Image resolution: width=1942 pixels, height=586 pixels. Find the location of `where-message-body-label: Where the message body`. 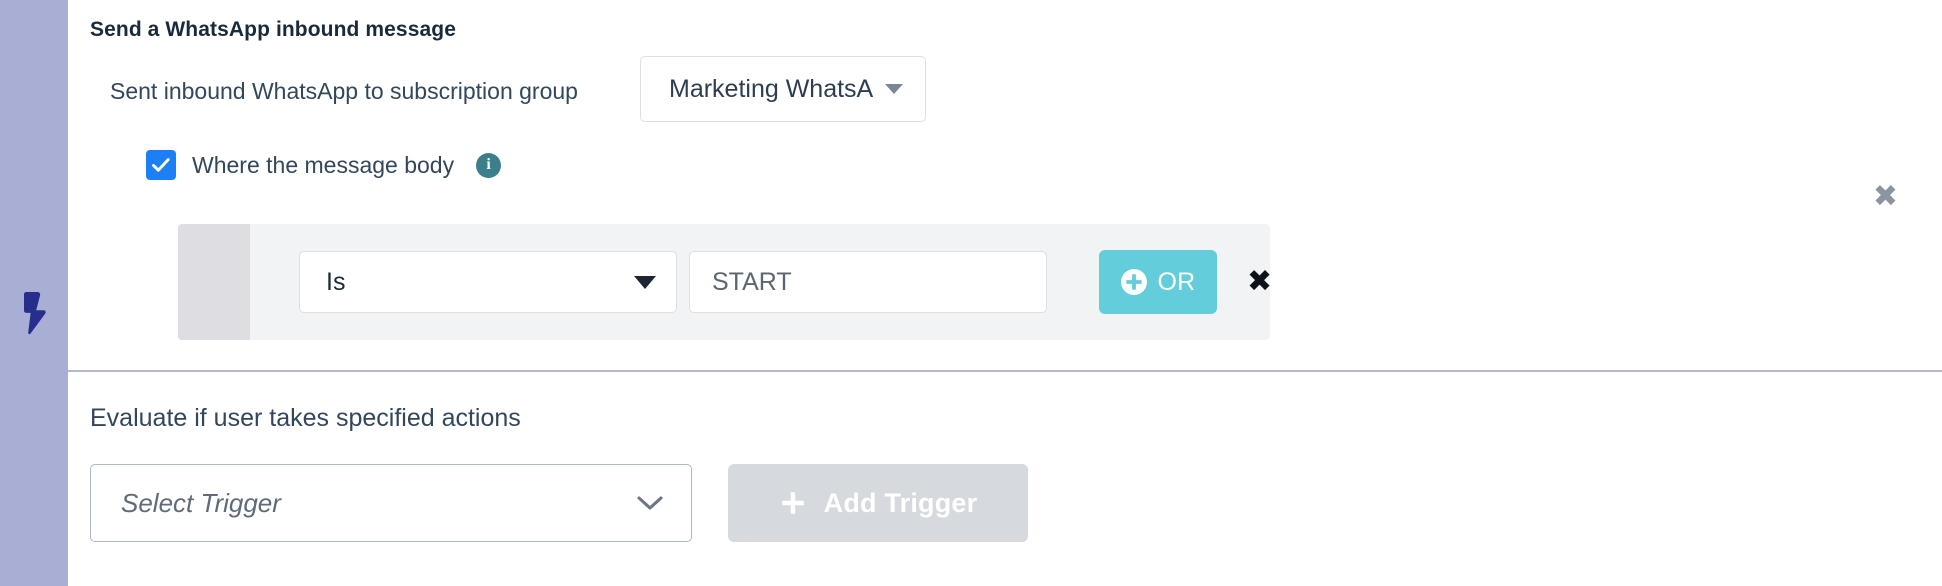

where-message-body-label: Where the message body is located at coordinates (323, 164).